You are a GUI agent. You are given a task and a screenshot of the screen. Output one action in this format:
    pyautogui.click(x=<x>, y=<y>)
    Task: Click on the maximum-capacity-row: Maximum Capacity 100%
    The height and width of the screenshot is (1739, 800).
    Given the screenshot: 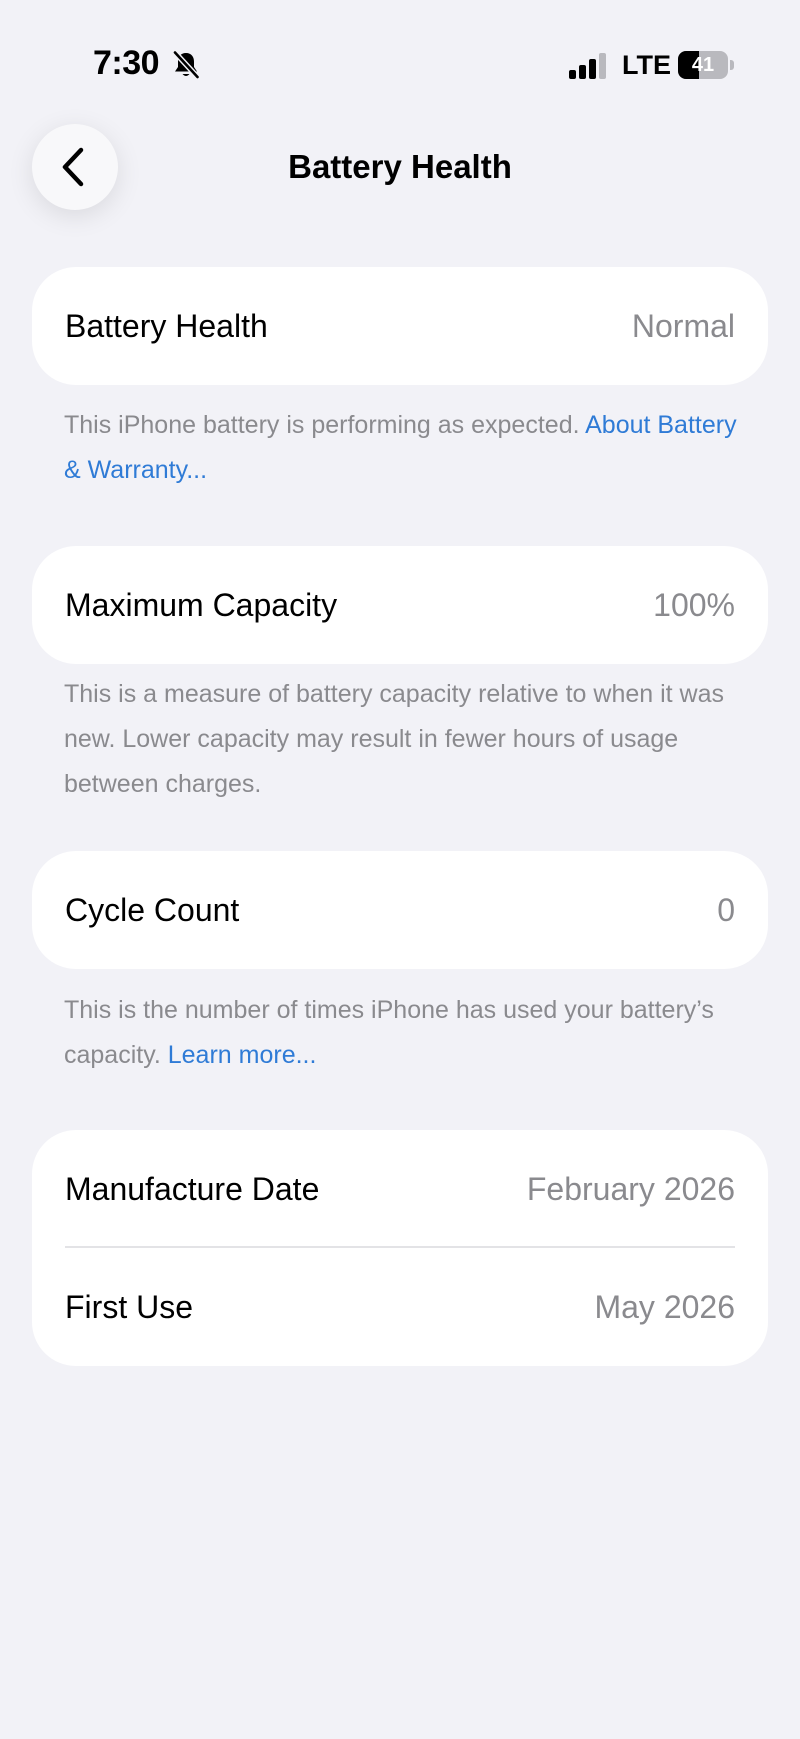 What is the action you would take?
    pyautogui.click(x=400, y=605)
    